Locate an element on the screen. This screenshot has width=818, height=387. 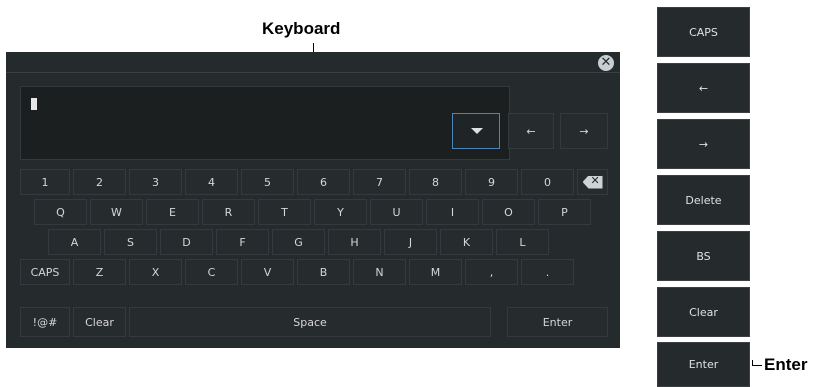
side-delete-button: Delete is located at coordinates (703, 200).